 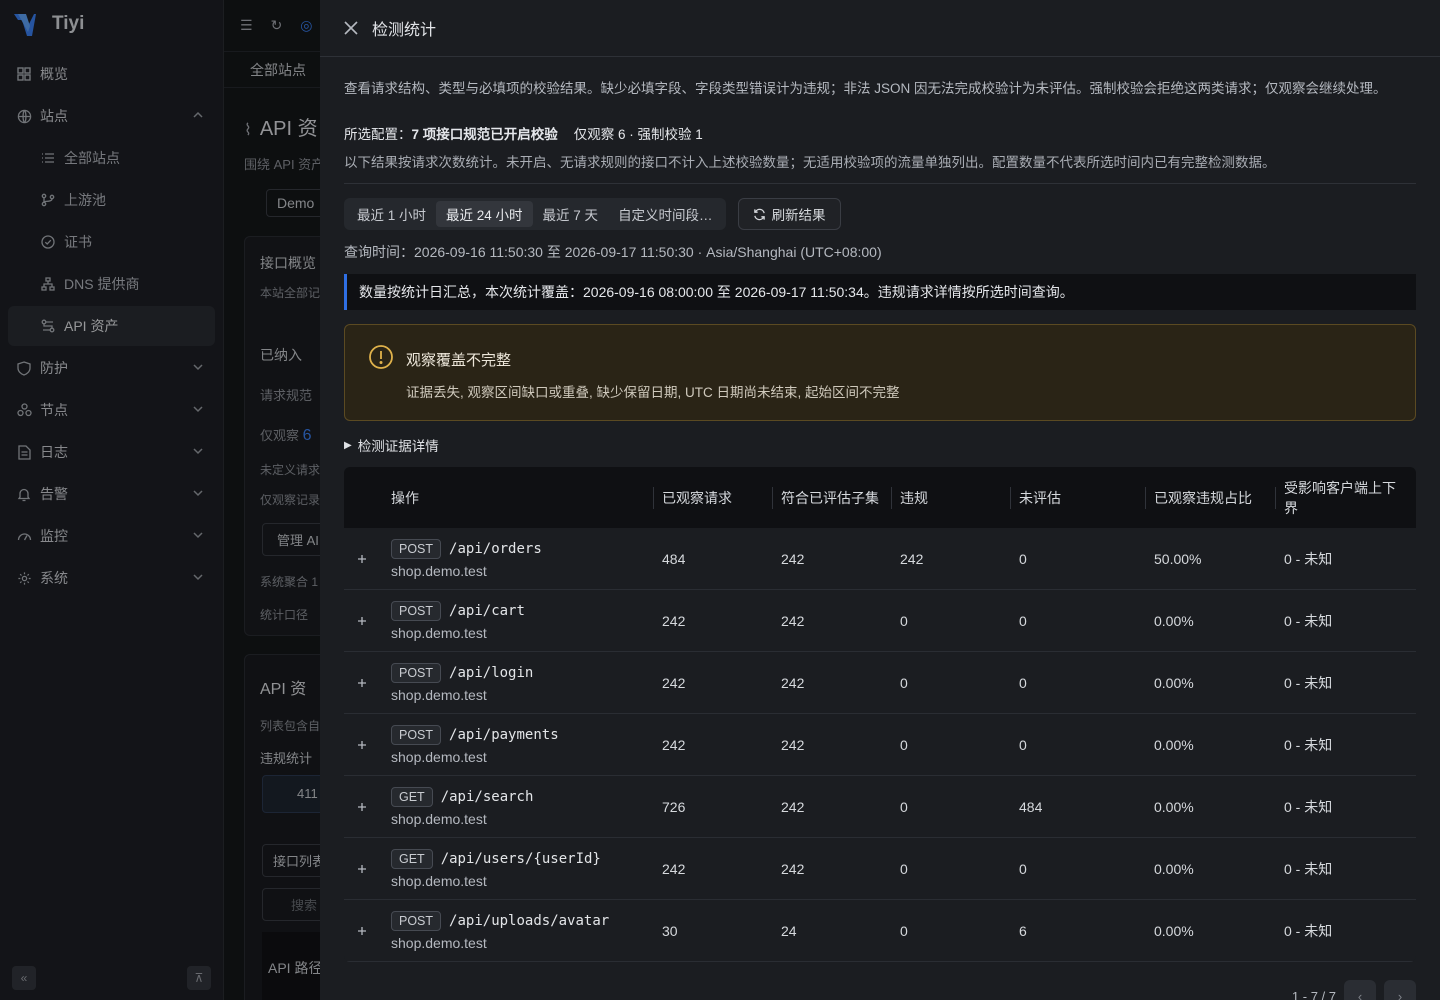 What do you see at coordinates (391, 214) in the screenshot?
I see `range-1h: 最近 1 小时` at bounding box center [391, 214].